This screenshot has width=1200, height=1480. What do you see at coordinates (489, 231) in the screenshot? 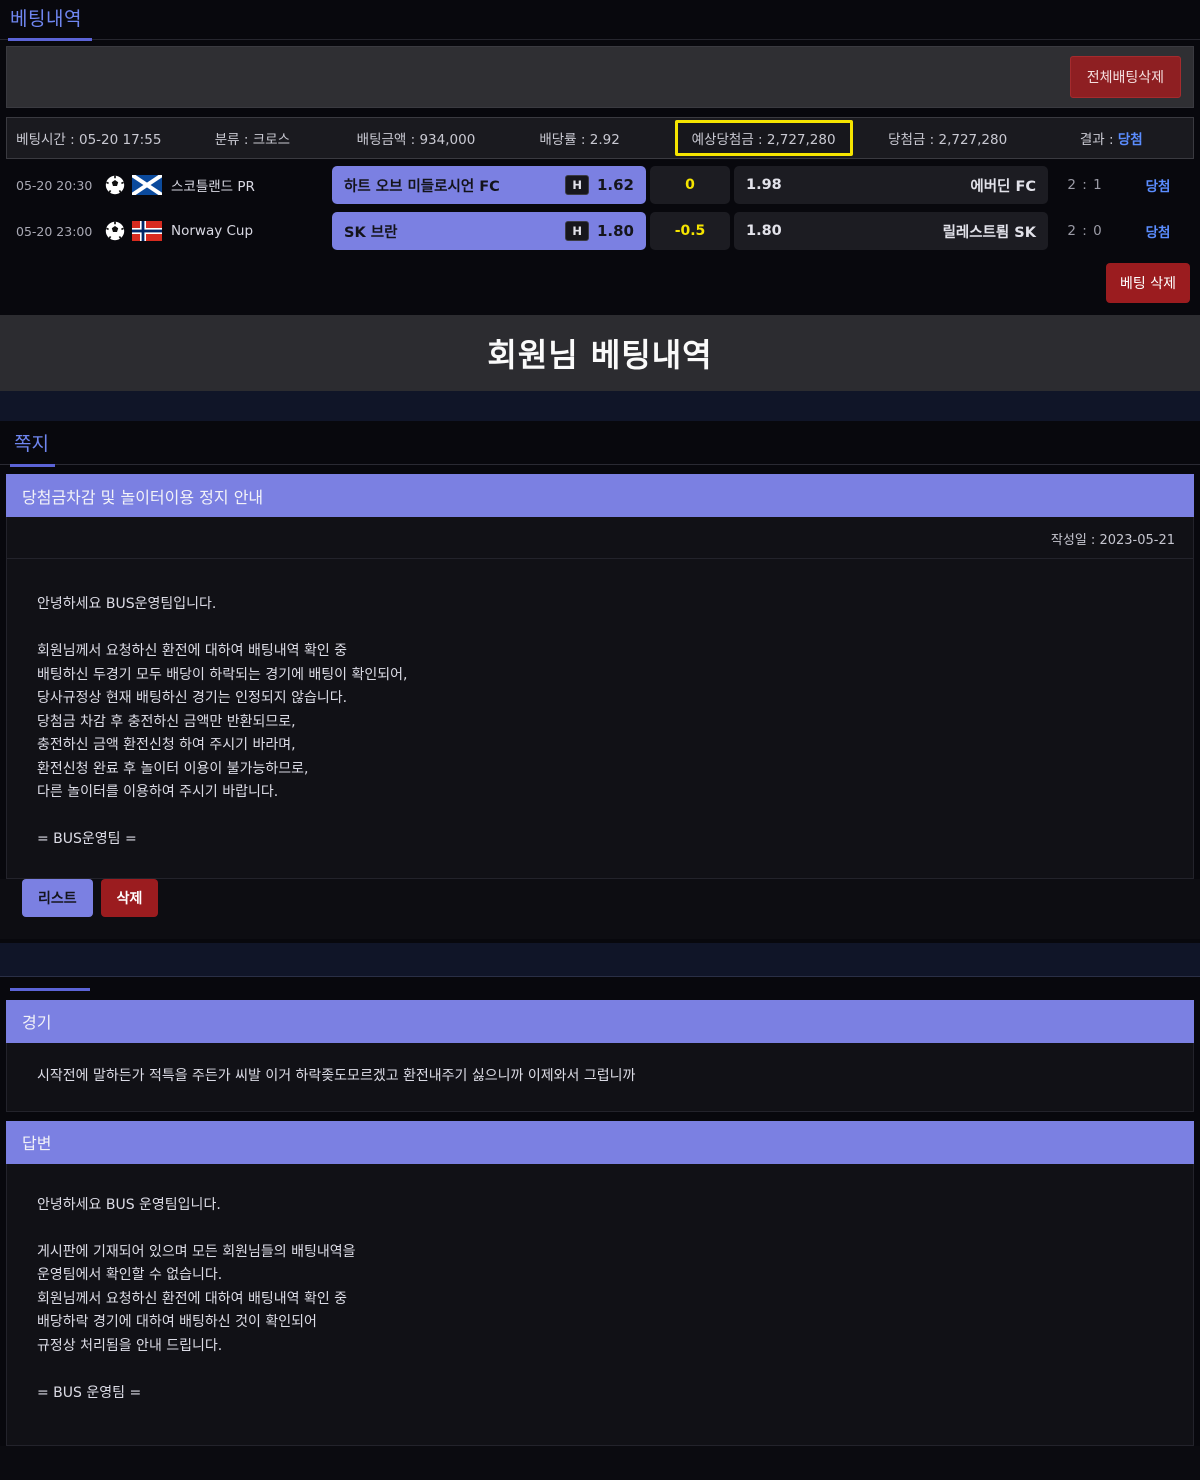
I see `selected-pick: SK 브란 H 1.80` at bounding box center [489, 231].